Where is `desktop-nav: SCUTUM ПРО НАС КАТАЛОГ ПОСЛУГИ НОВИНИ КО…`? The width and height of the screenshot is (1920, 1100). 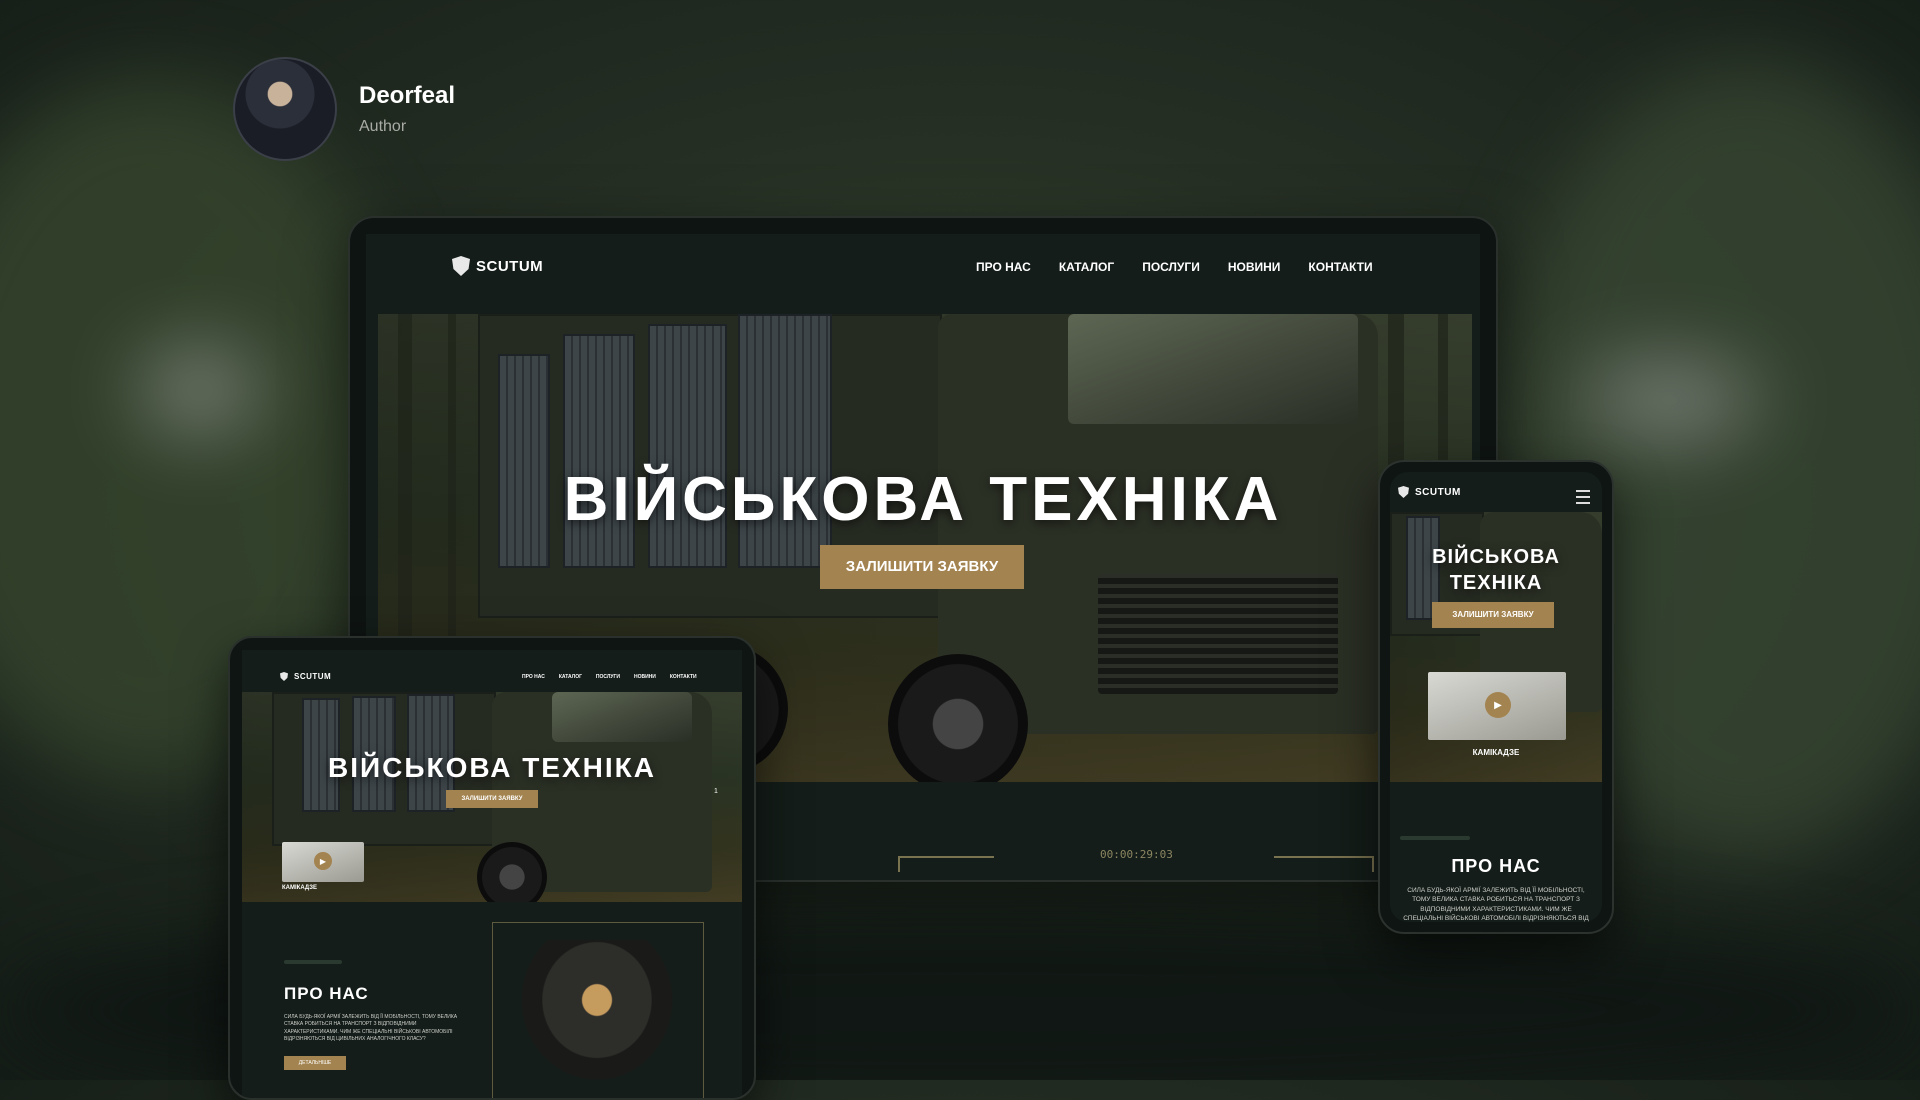 desktop-nav: SCUTUM ПРО НАС КАТАЛОГ ПОСЛУГИ НОВИНИ КО… is located at coordinates (923, 266).